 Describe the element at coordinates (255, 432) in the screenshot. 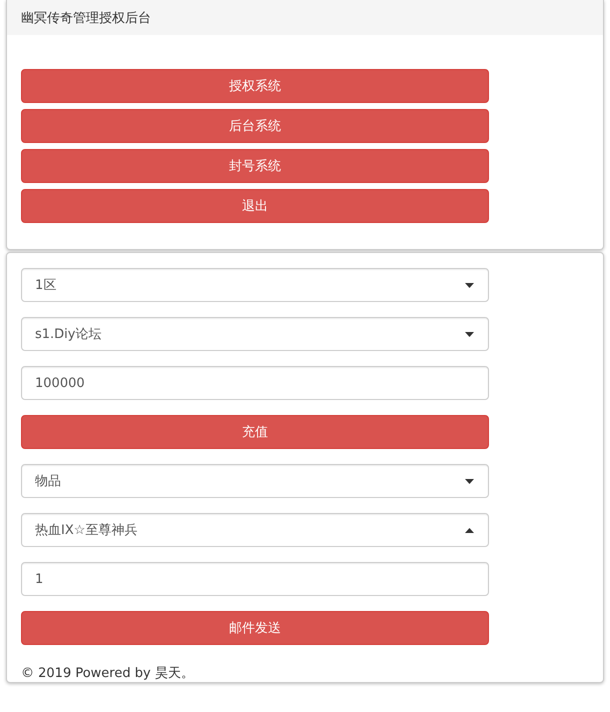

I see `submit-button: 充值` at that location.